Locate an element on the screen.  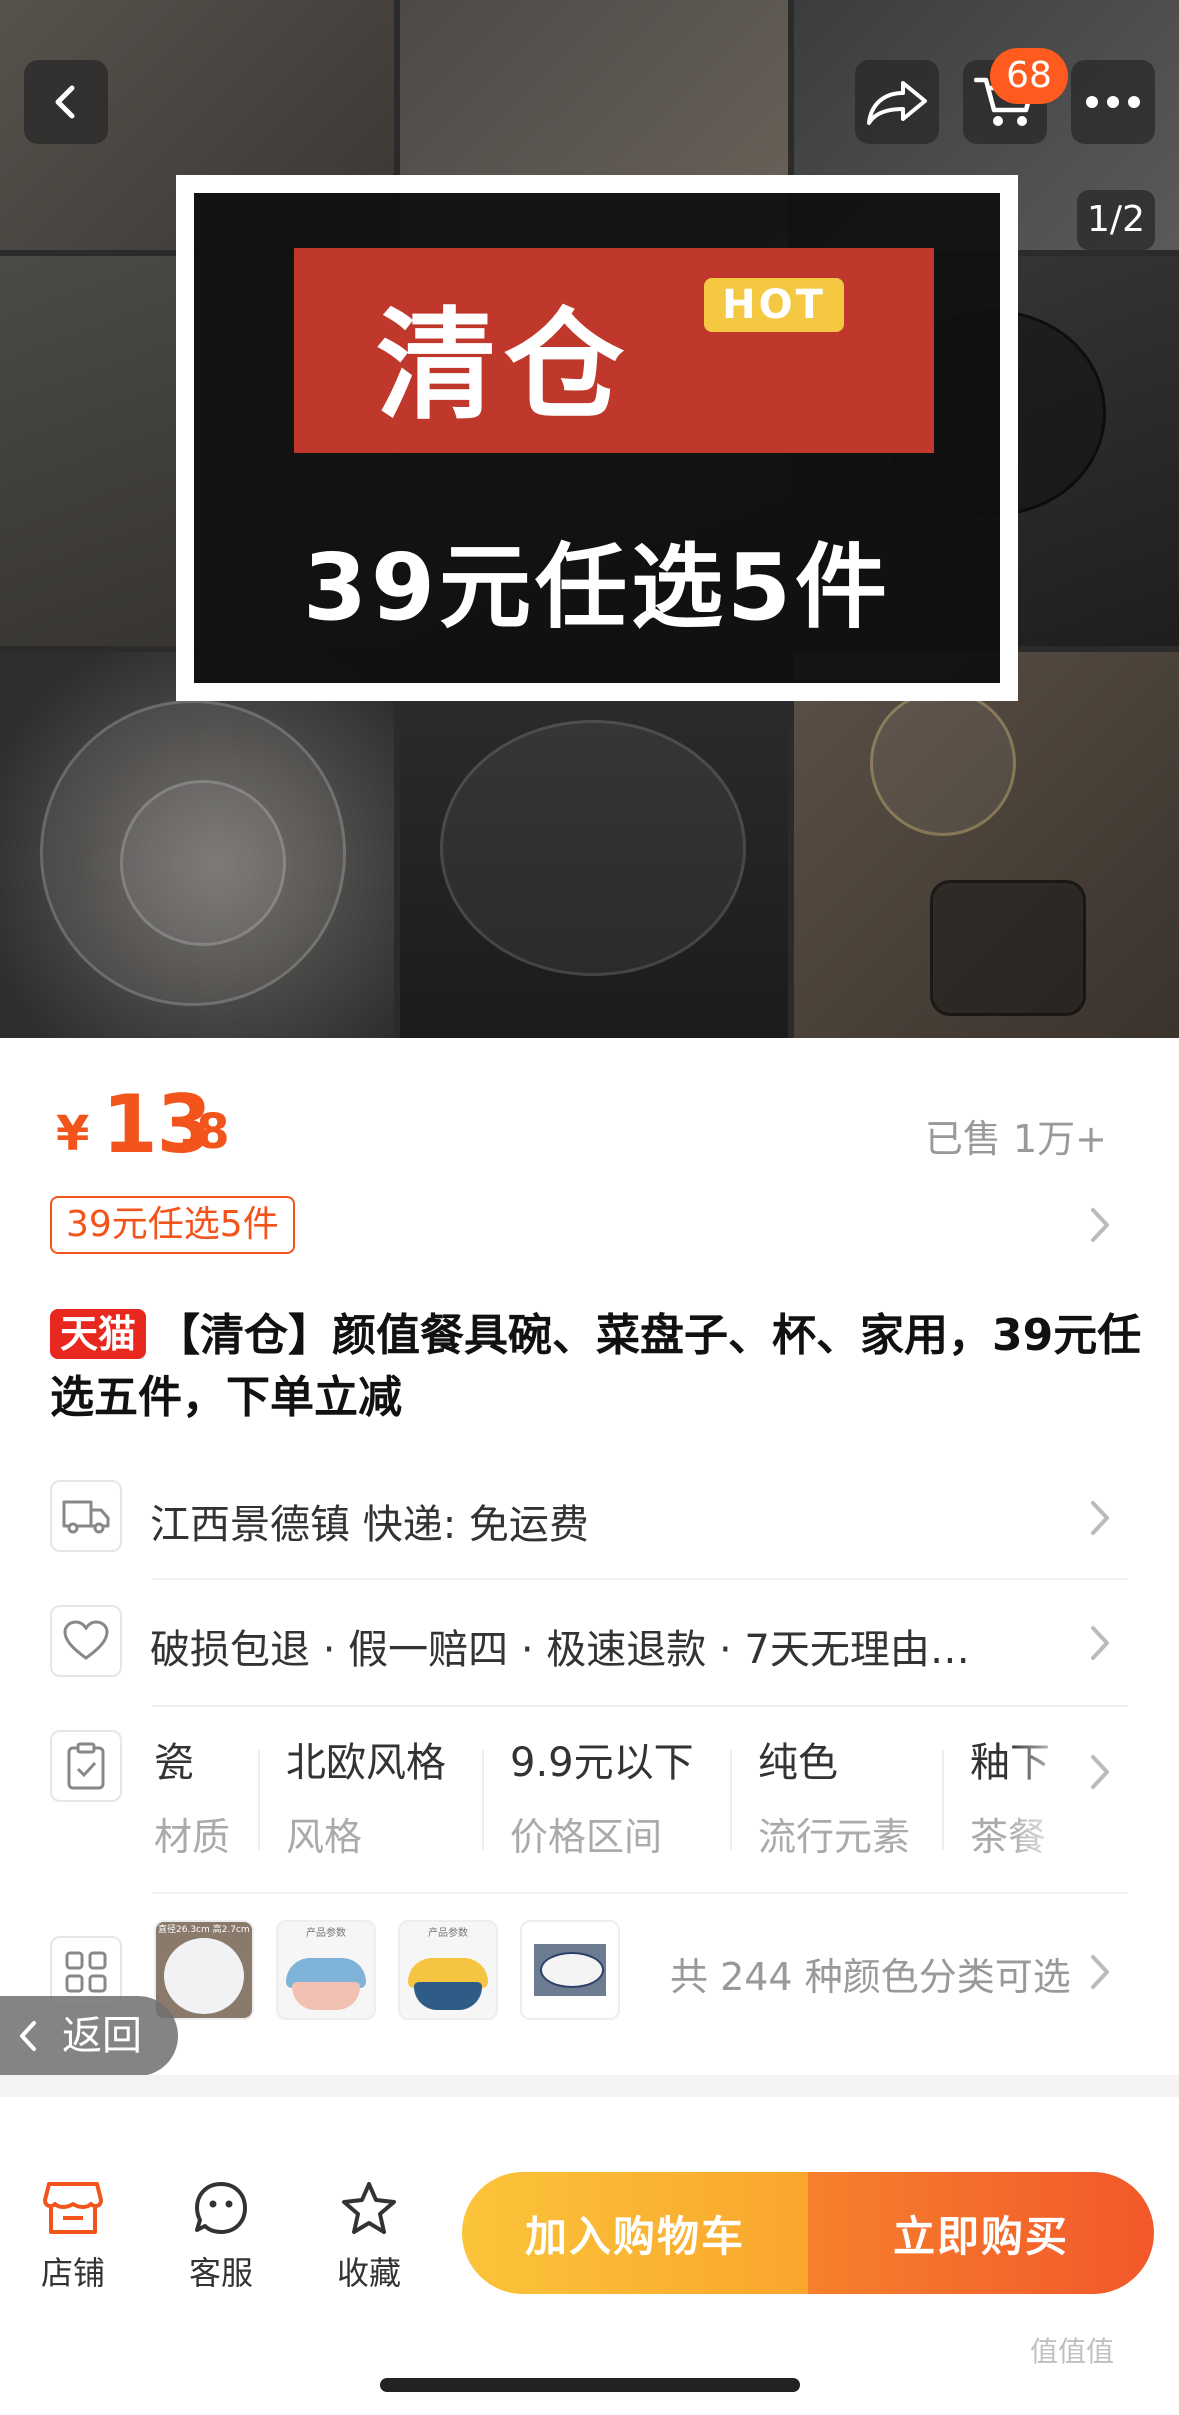
variants-summary: 共 244 种颜色分类可选 is located at coordinates (870, 1977).